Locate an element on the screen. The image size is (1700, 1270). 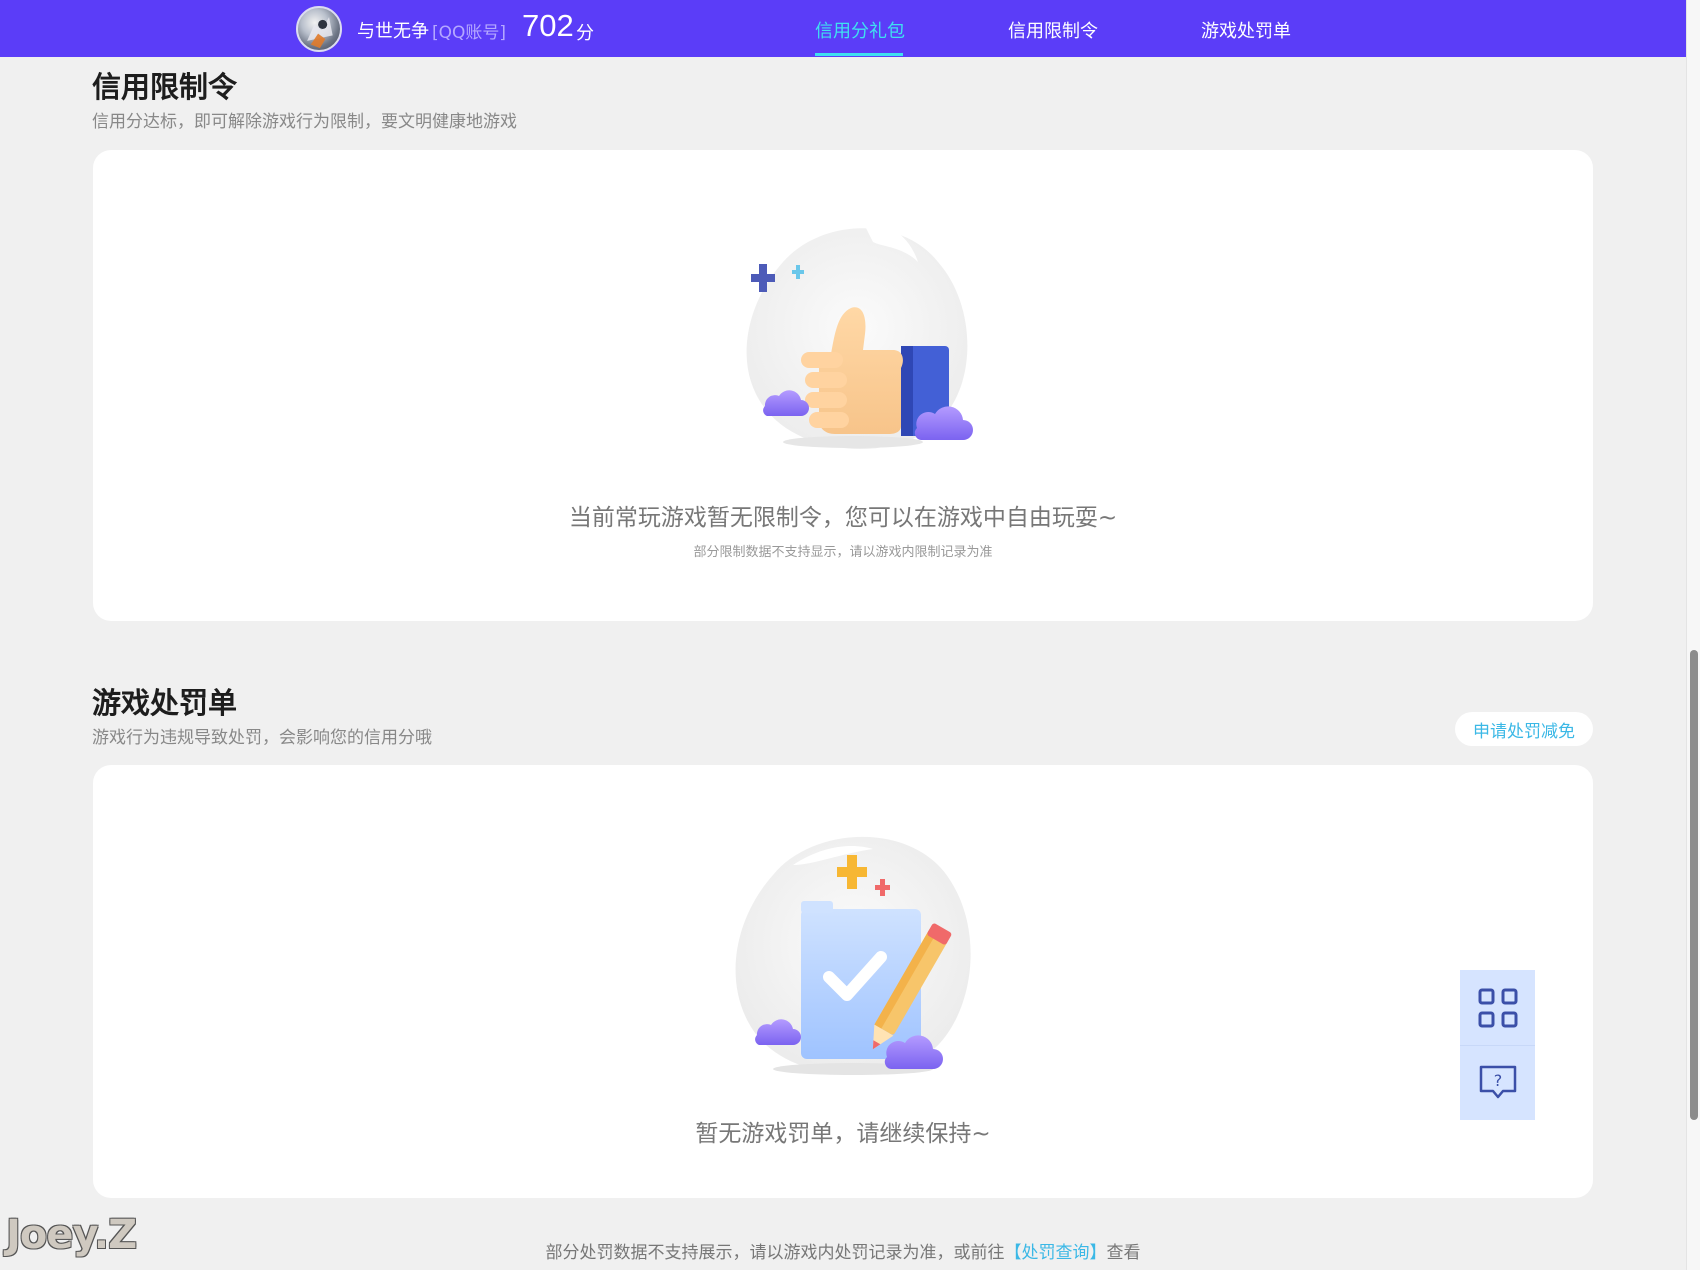
qr-code-icon is located at coordinates (1497, 1007).